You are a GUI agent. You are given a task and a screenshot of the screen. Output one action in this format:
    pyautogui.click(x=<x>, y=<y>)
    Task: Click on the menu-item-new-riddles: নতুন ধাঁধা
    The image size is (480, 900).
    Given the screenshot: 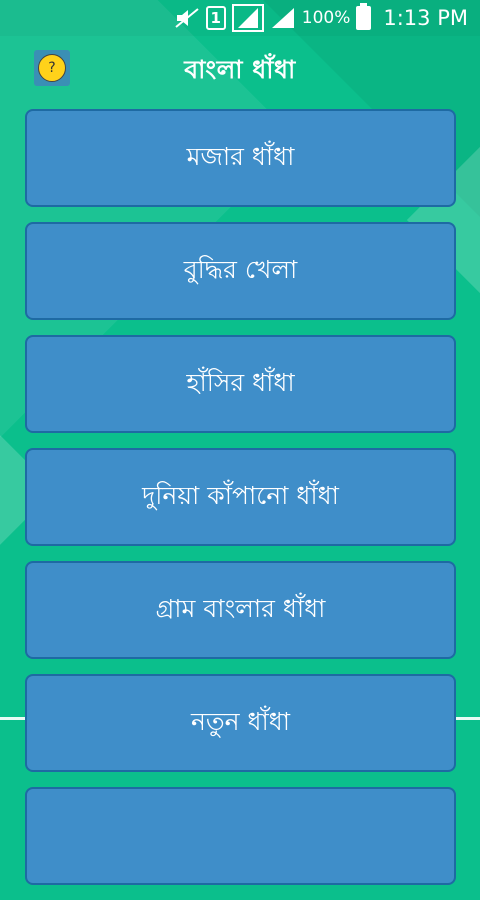 What is the action you would take?
    pyautogui.click(x=240, y=723)
    